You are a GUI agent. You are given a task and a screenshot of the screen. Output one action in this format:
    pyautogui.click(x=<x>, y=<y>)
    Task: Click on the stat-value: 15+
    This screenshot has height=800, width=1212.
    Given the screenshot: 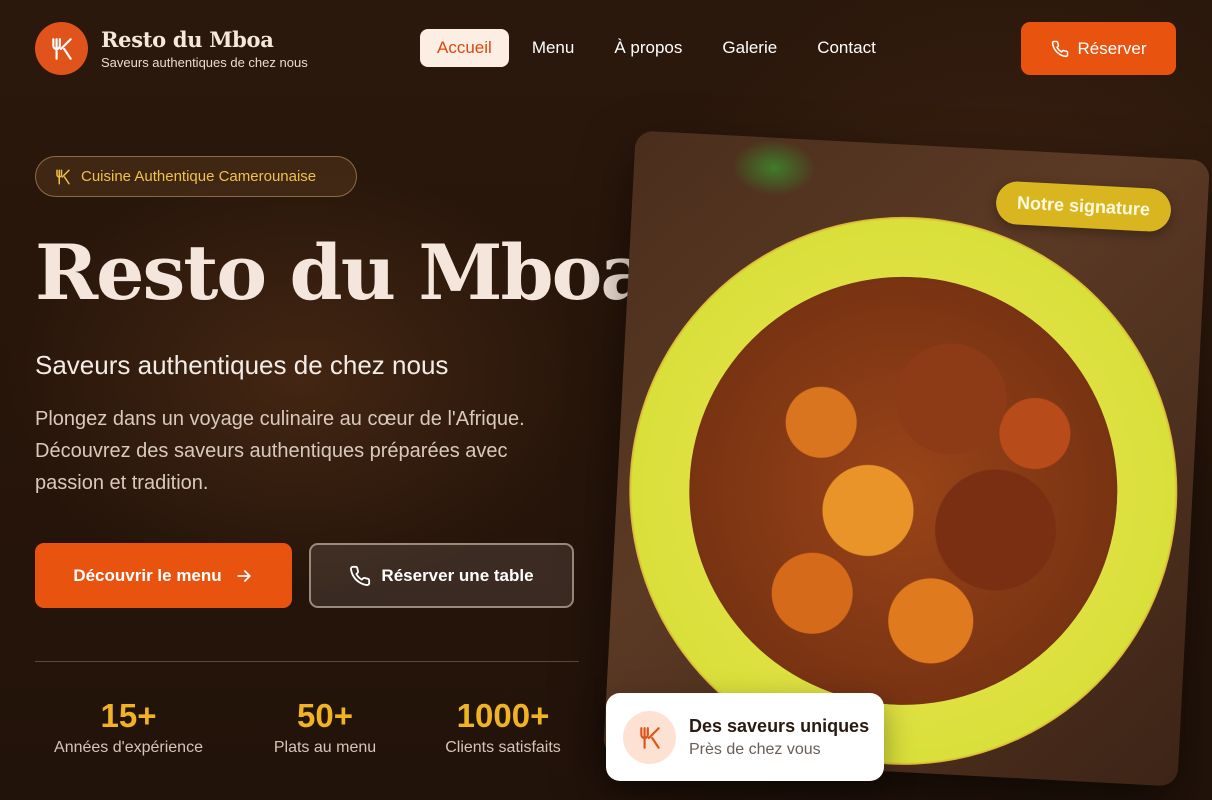 What is the action you would take?
    pyautogui.click(x=128, y=715)
    